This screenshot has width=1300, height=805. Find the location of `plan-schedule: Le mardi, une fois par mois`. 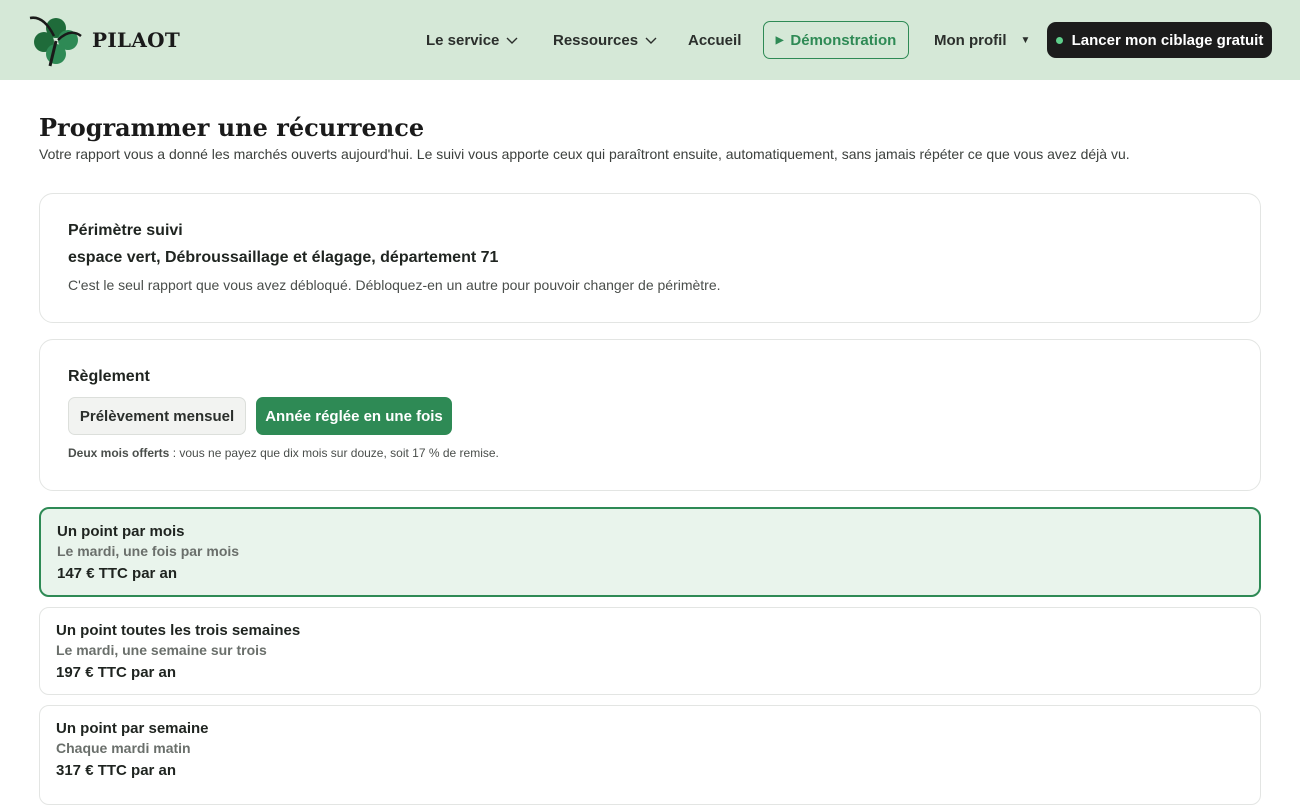

plan-schedule: Le mardi, une fois par mois is located at coordinates (148, 551).